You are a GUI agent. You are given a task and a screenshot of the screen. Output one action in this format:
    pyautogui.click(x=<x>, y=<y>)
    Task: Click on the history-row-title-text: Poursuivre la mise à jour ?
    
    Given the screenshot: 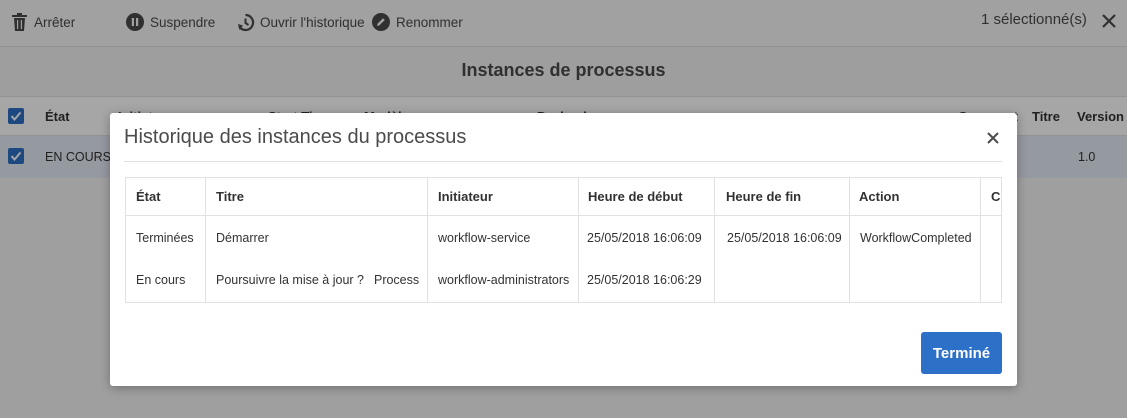 What is the action you would take?
    pyautogui.click(x=290, y=280)
    